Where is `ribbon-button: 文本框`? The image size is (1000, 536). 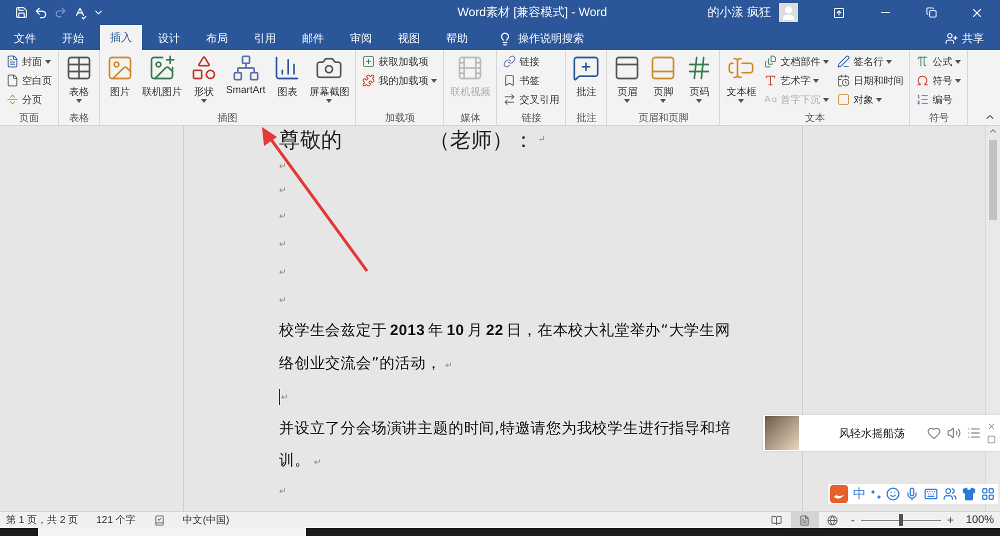 ribbon-button: 文本框 is located at coordinates (741, 81).